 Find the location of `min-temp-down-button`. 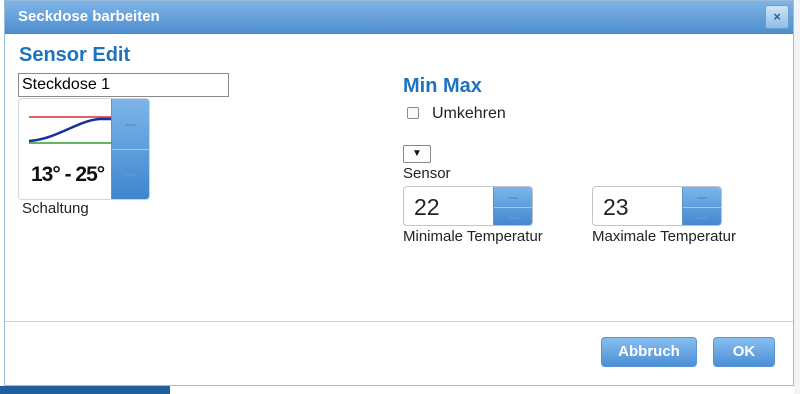

min-temp-down-button is located at coordinates (513, 216).